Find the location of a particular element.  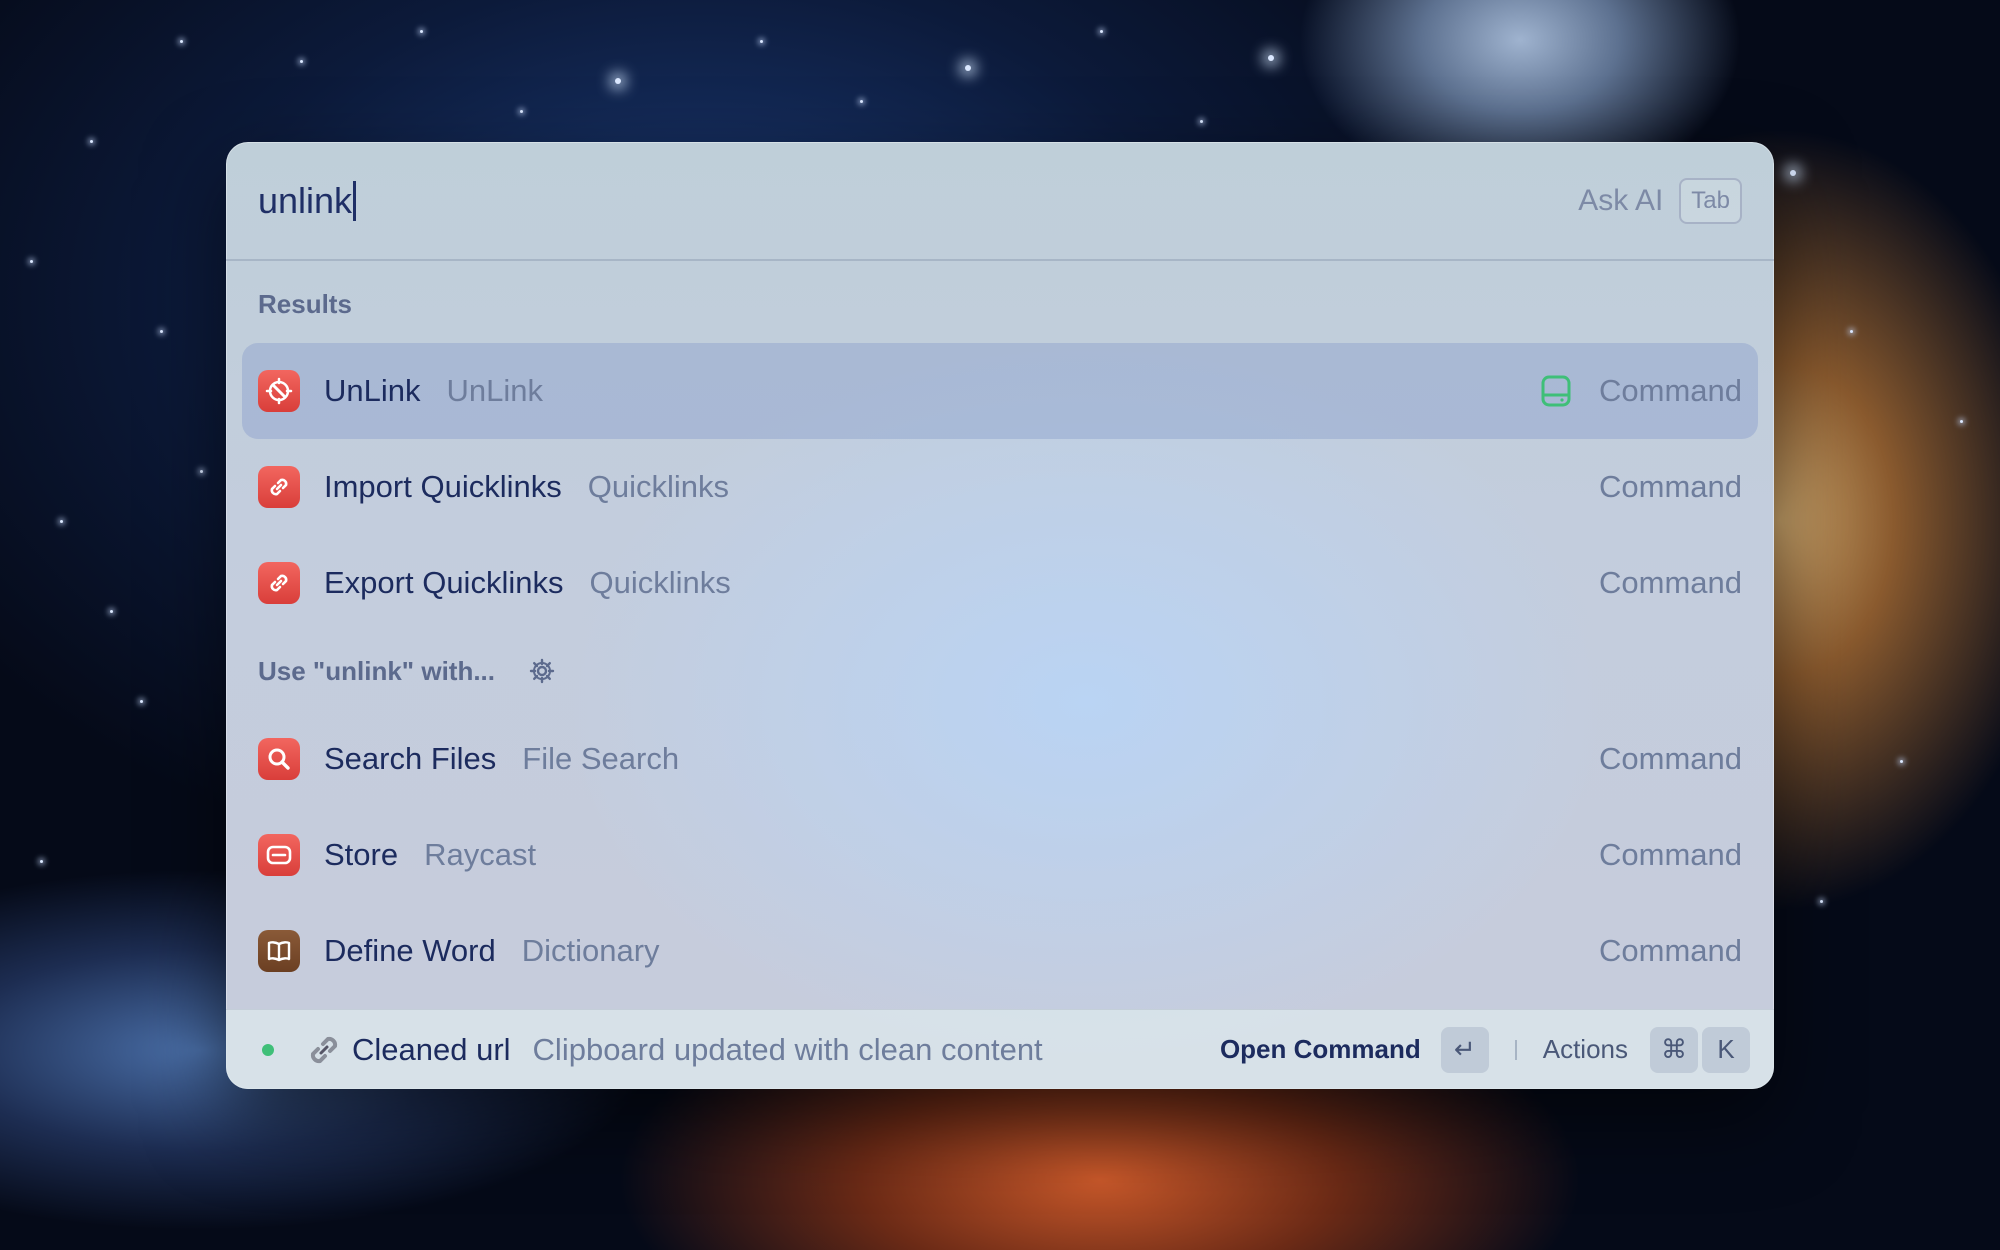

fallback-title: Define Word is located at coordinates (410, 950).